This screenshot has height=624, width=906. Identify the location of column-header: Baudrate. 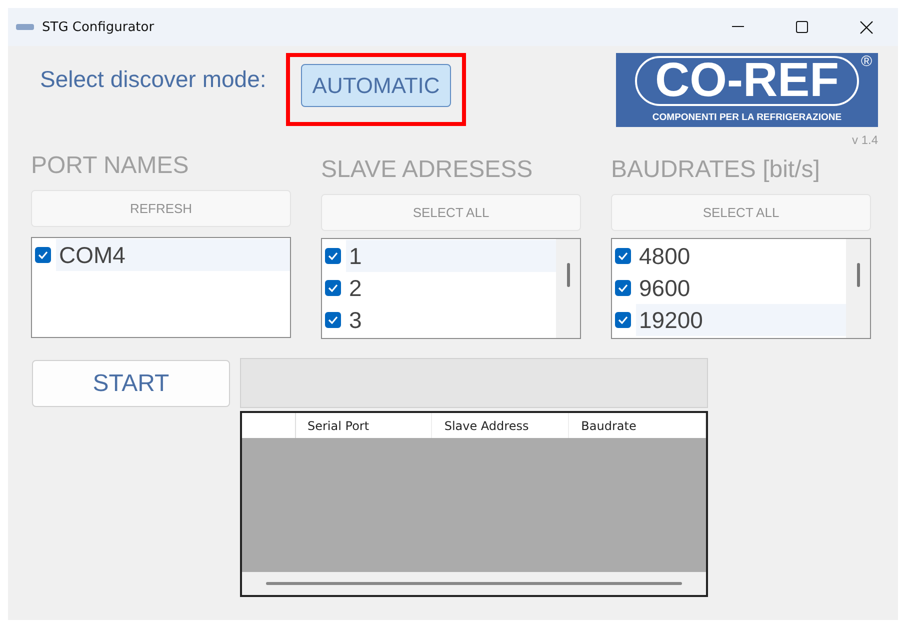
(637, 425).